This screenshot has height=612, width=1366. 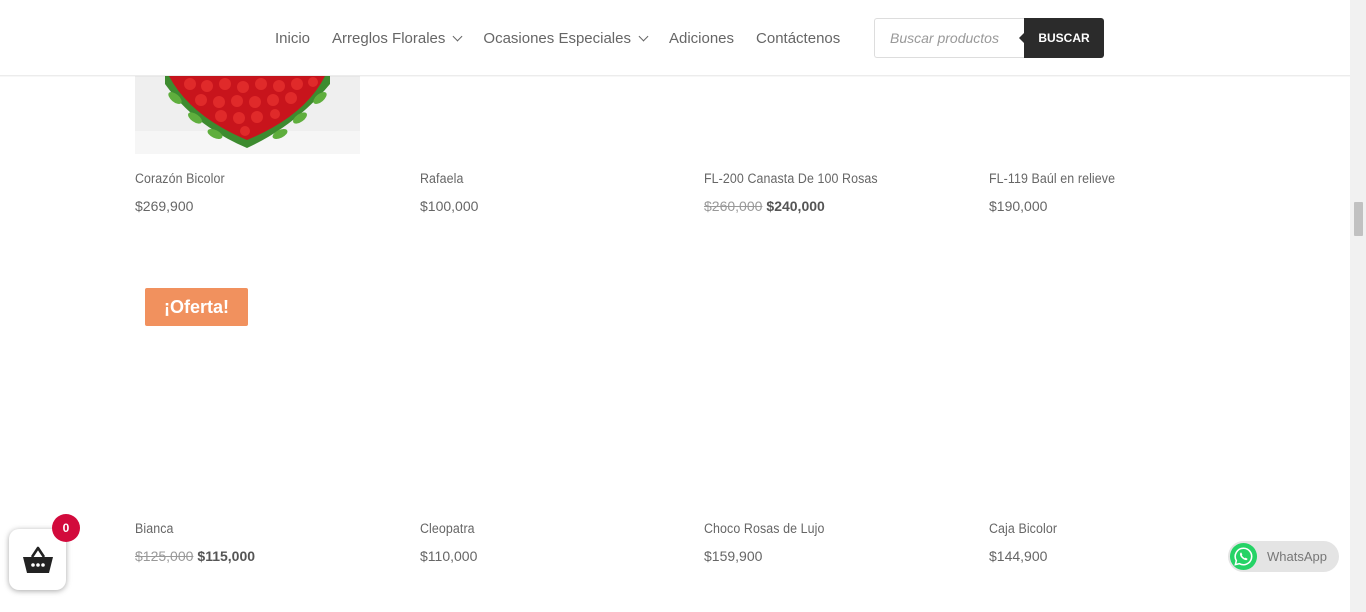 I want to click on nav-item-contactenos: Contáctenos, so click(x=798, y=38).